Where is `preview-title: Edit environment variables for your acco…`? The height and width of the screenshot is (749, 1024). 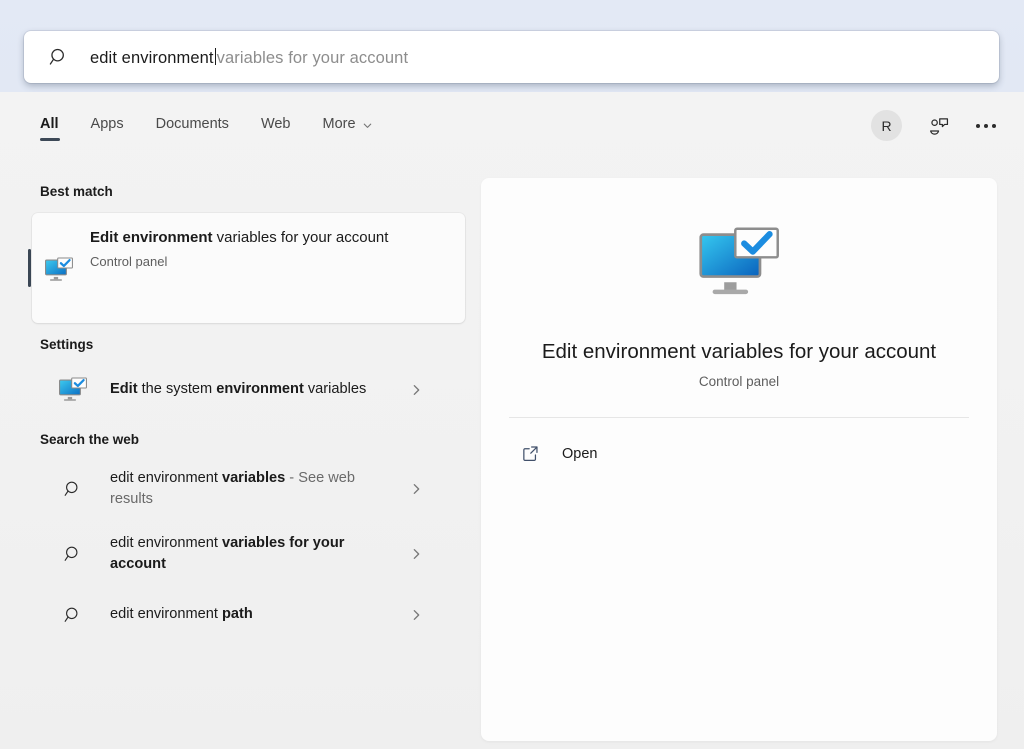 preview-title: Edit environment variables for your acco… is located at coordinates (739, 351).